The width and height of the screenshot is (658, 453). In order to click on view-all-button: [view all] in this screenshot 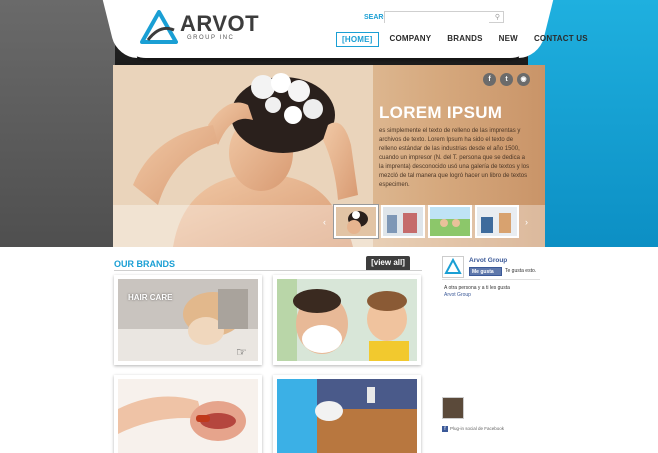, I will do `click(388, 263)`.